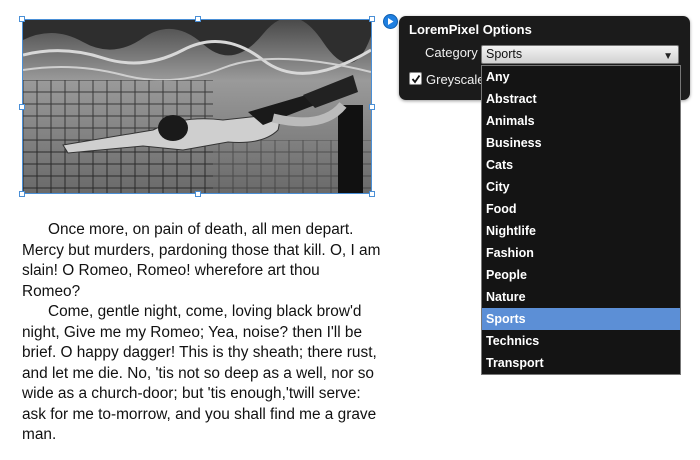 The image size is (700, 460). Describe the element at coordinates (581, 121) in the screenshot. I see `dropdown-option: Animals` at that location.